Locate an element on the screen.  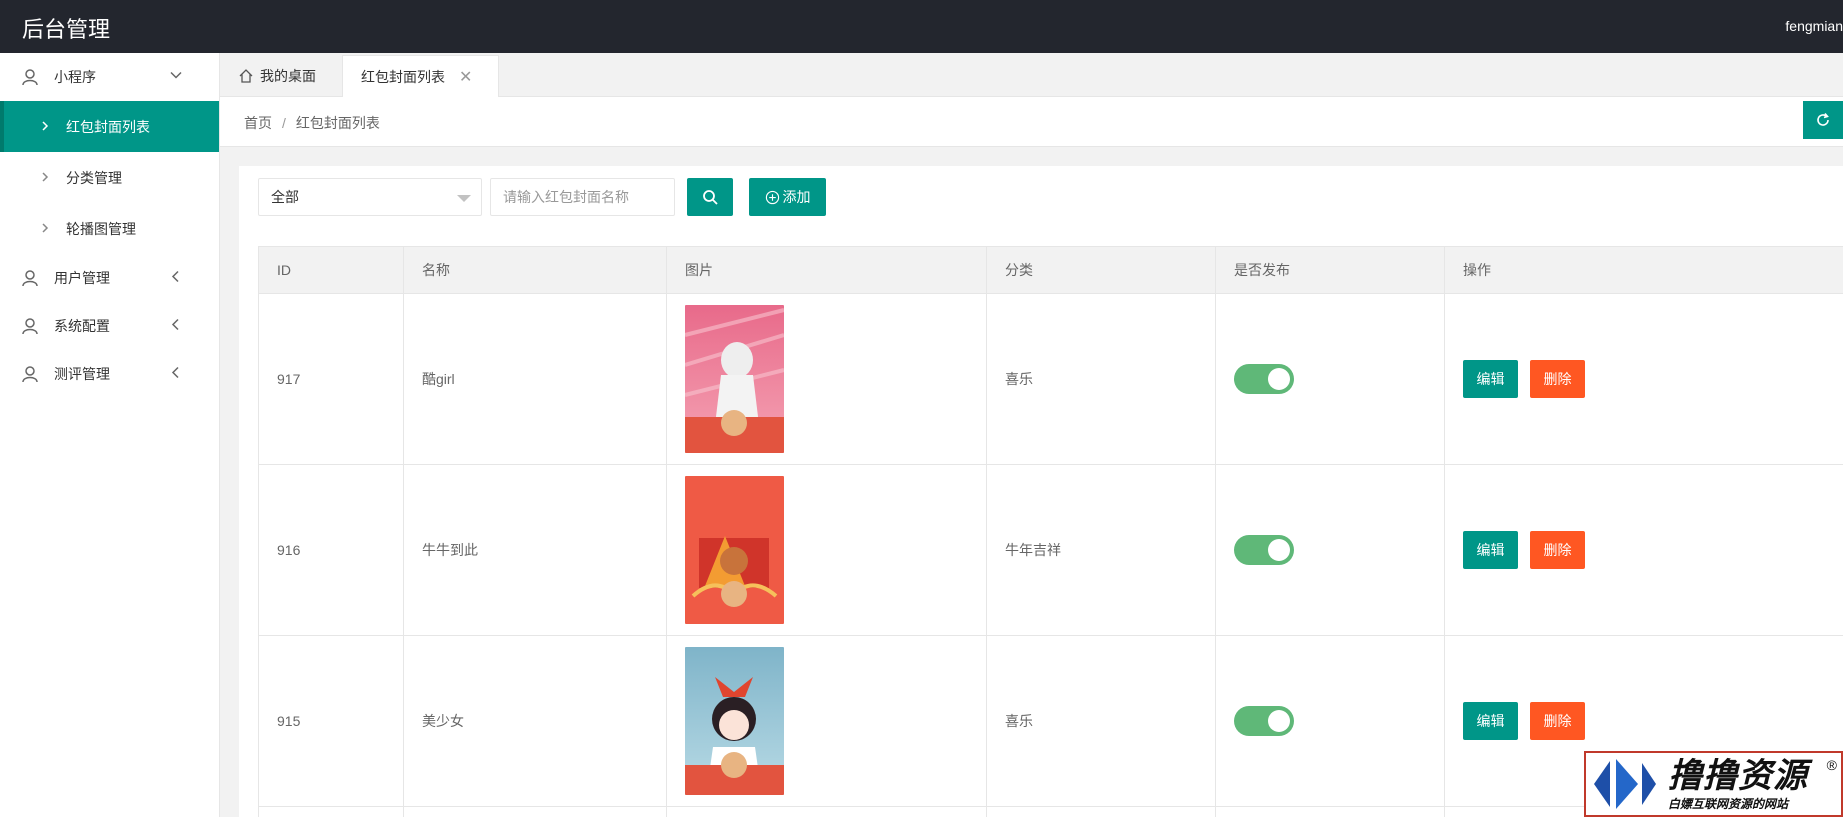
tab-redpacket-covers: 红包封面列表 ✕ is located at coordinates (420, 76).